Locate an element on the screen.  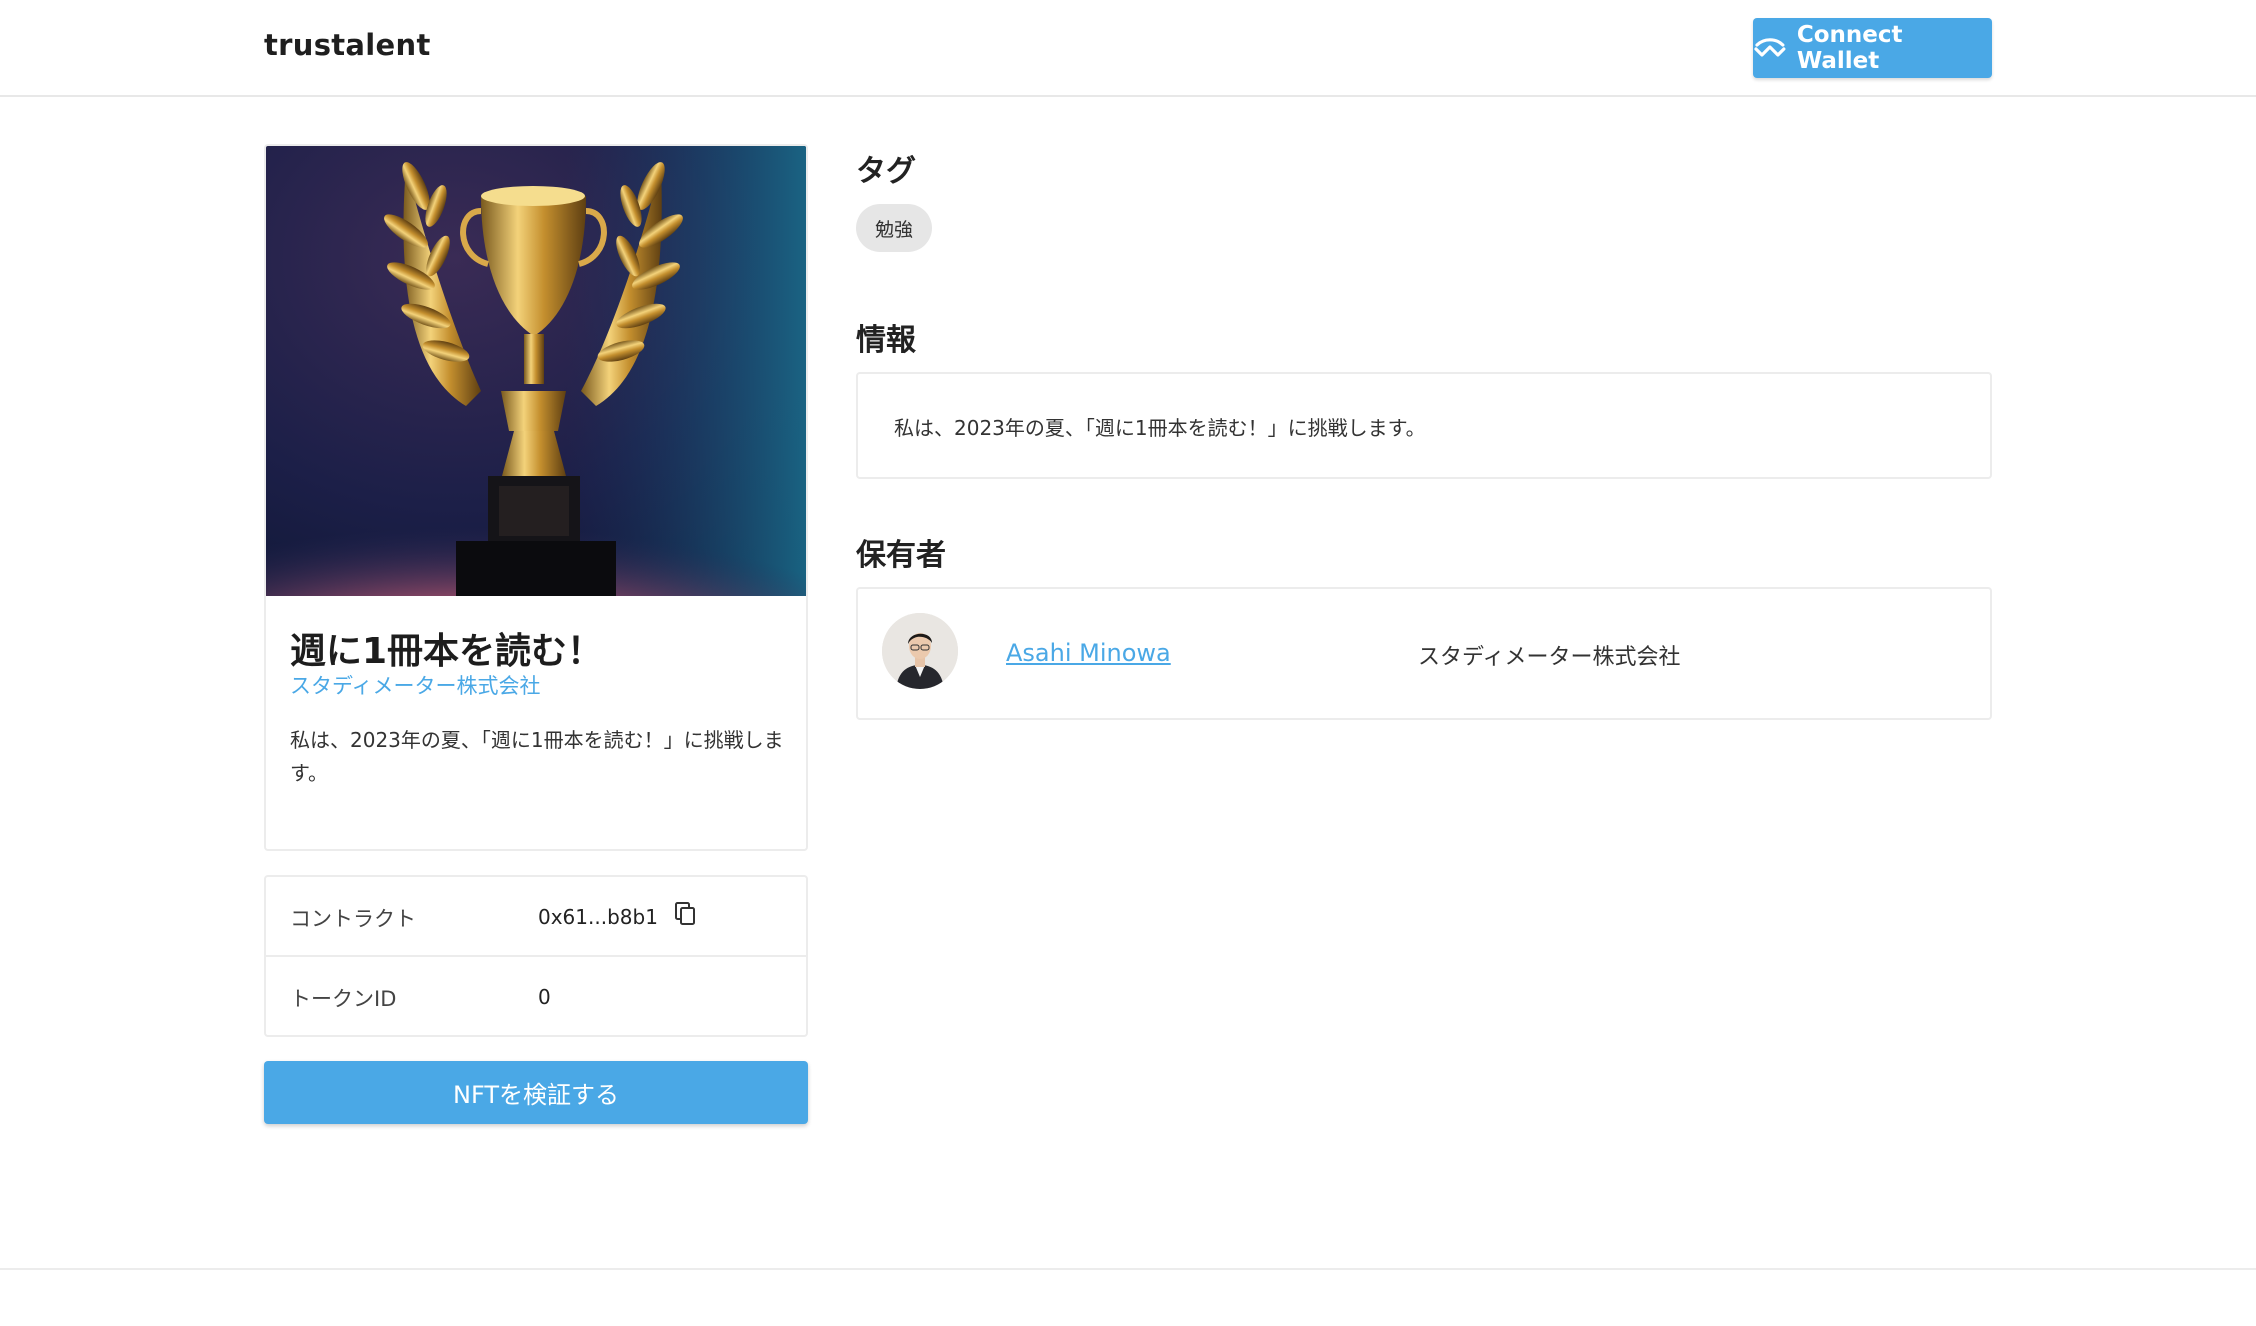
copy-icon is located at coordinates (685, 914).